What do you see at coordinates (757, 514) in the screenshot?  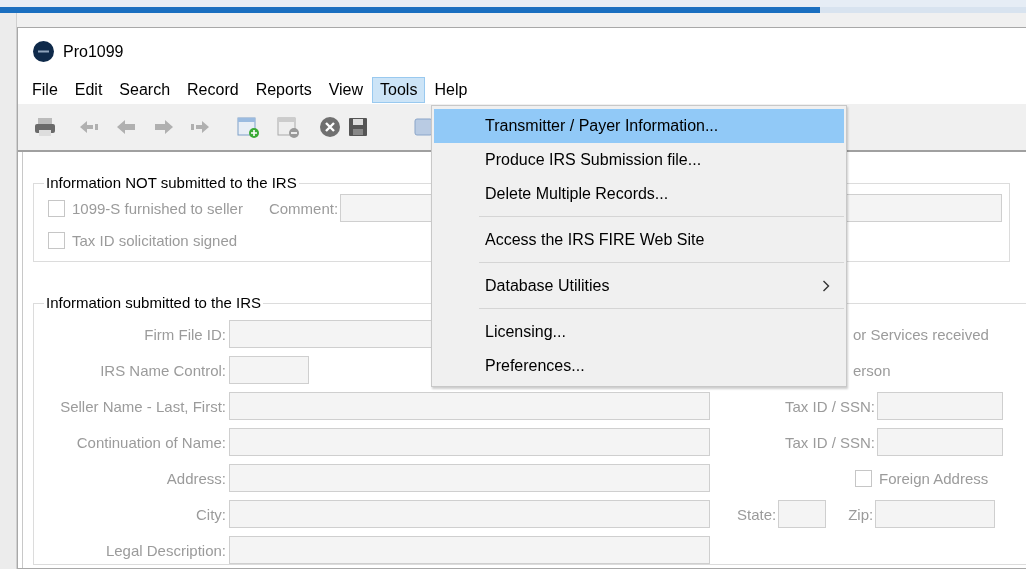 I see `field-label: State:` at bounding box center [757, 514].